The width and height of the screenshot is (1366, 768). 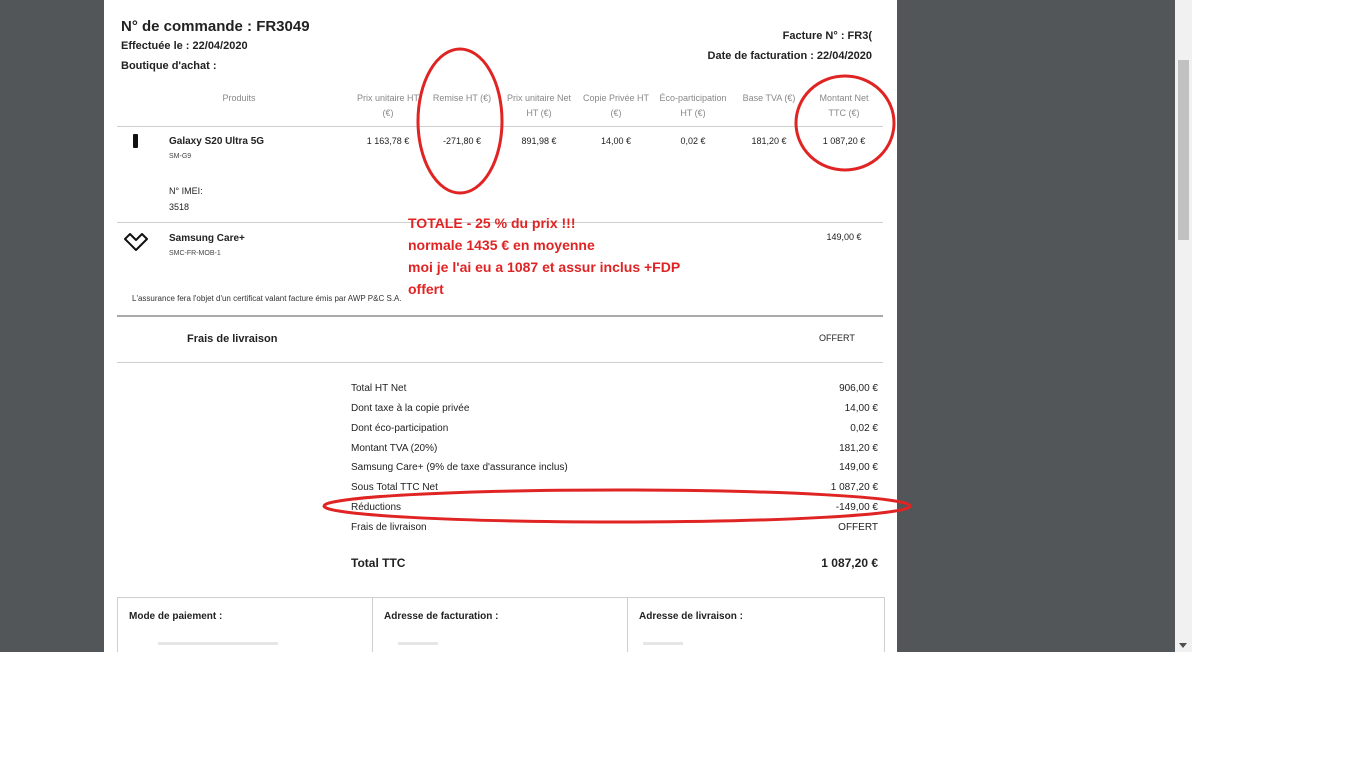 What do you see at coordinates (501, 245) in the screenshot?
I see `annotation-line-2: normale 1435 € en moyenne` at bounding box center [501, 245].